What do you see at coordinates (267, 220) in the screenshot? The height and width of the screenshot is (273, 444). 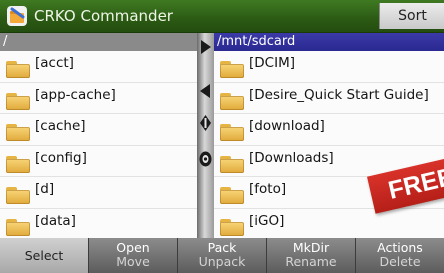 I see `folder-name: [iGO]` at bounding box center [267, 220].